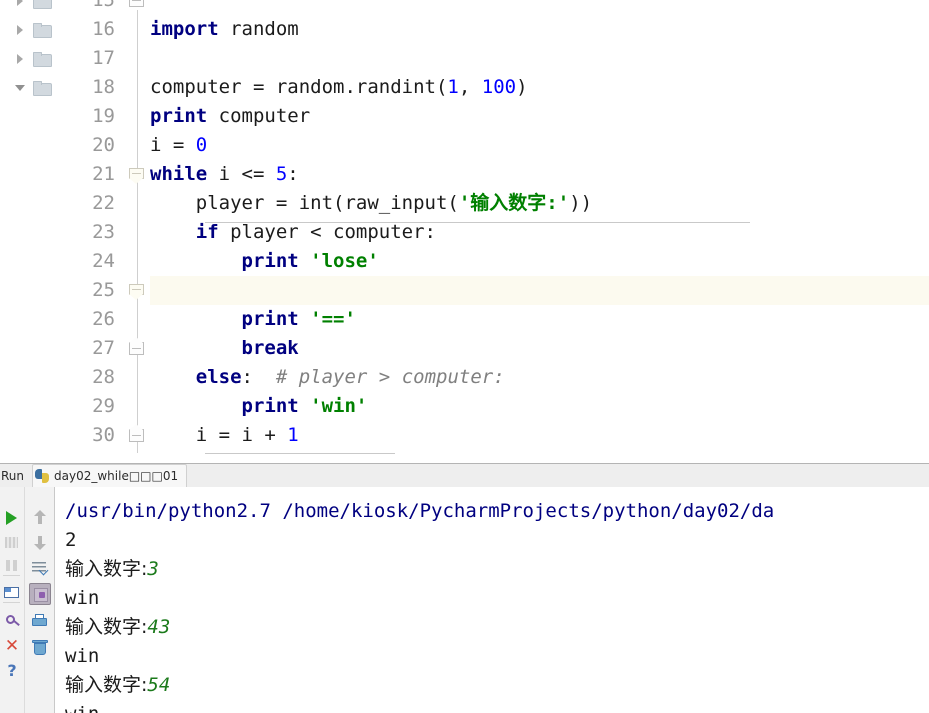 The image size is (929, 713). Describe the element at coordinates (259, 116) in the screenshot. I see `code-token-plain: computer` at that location.